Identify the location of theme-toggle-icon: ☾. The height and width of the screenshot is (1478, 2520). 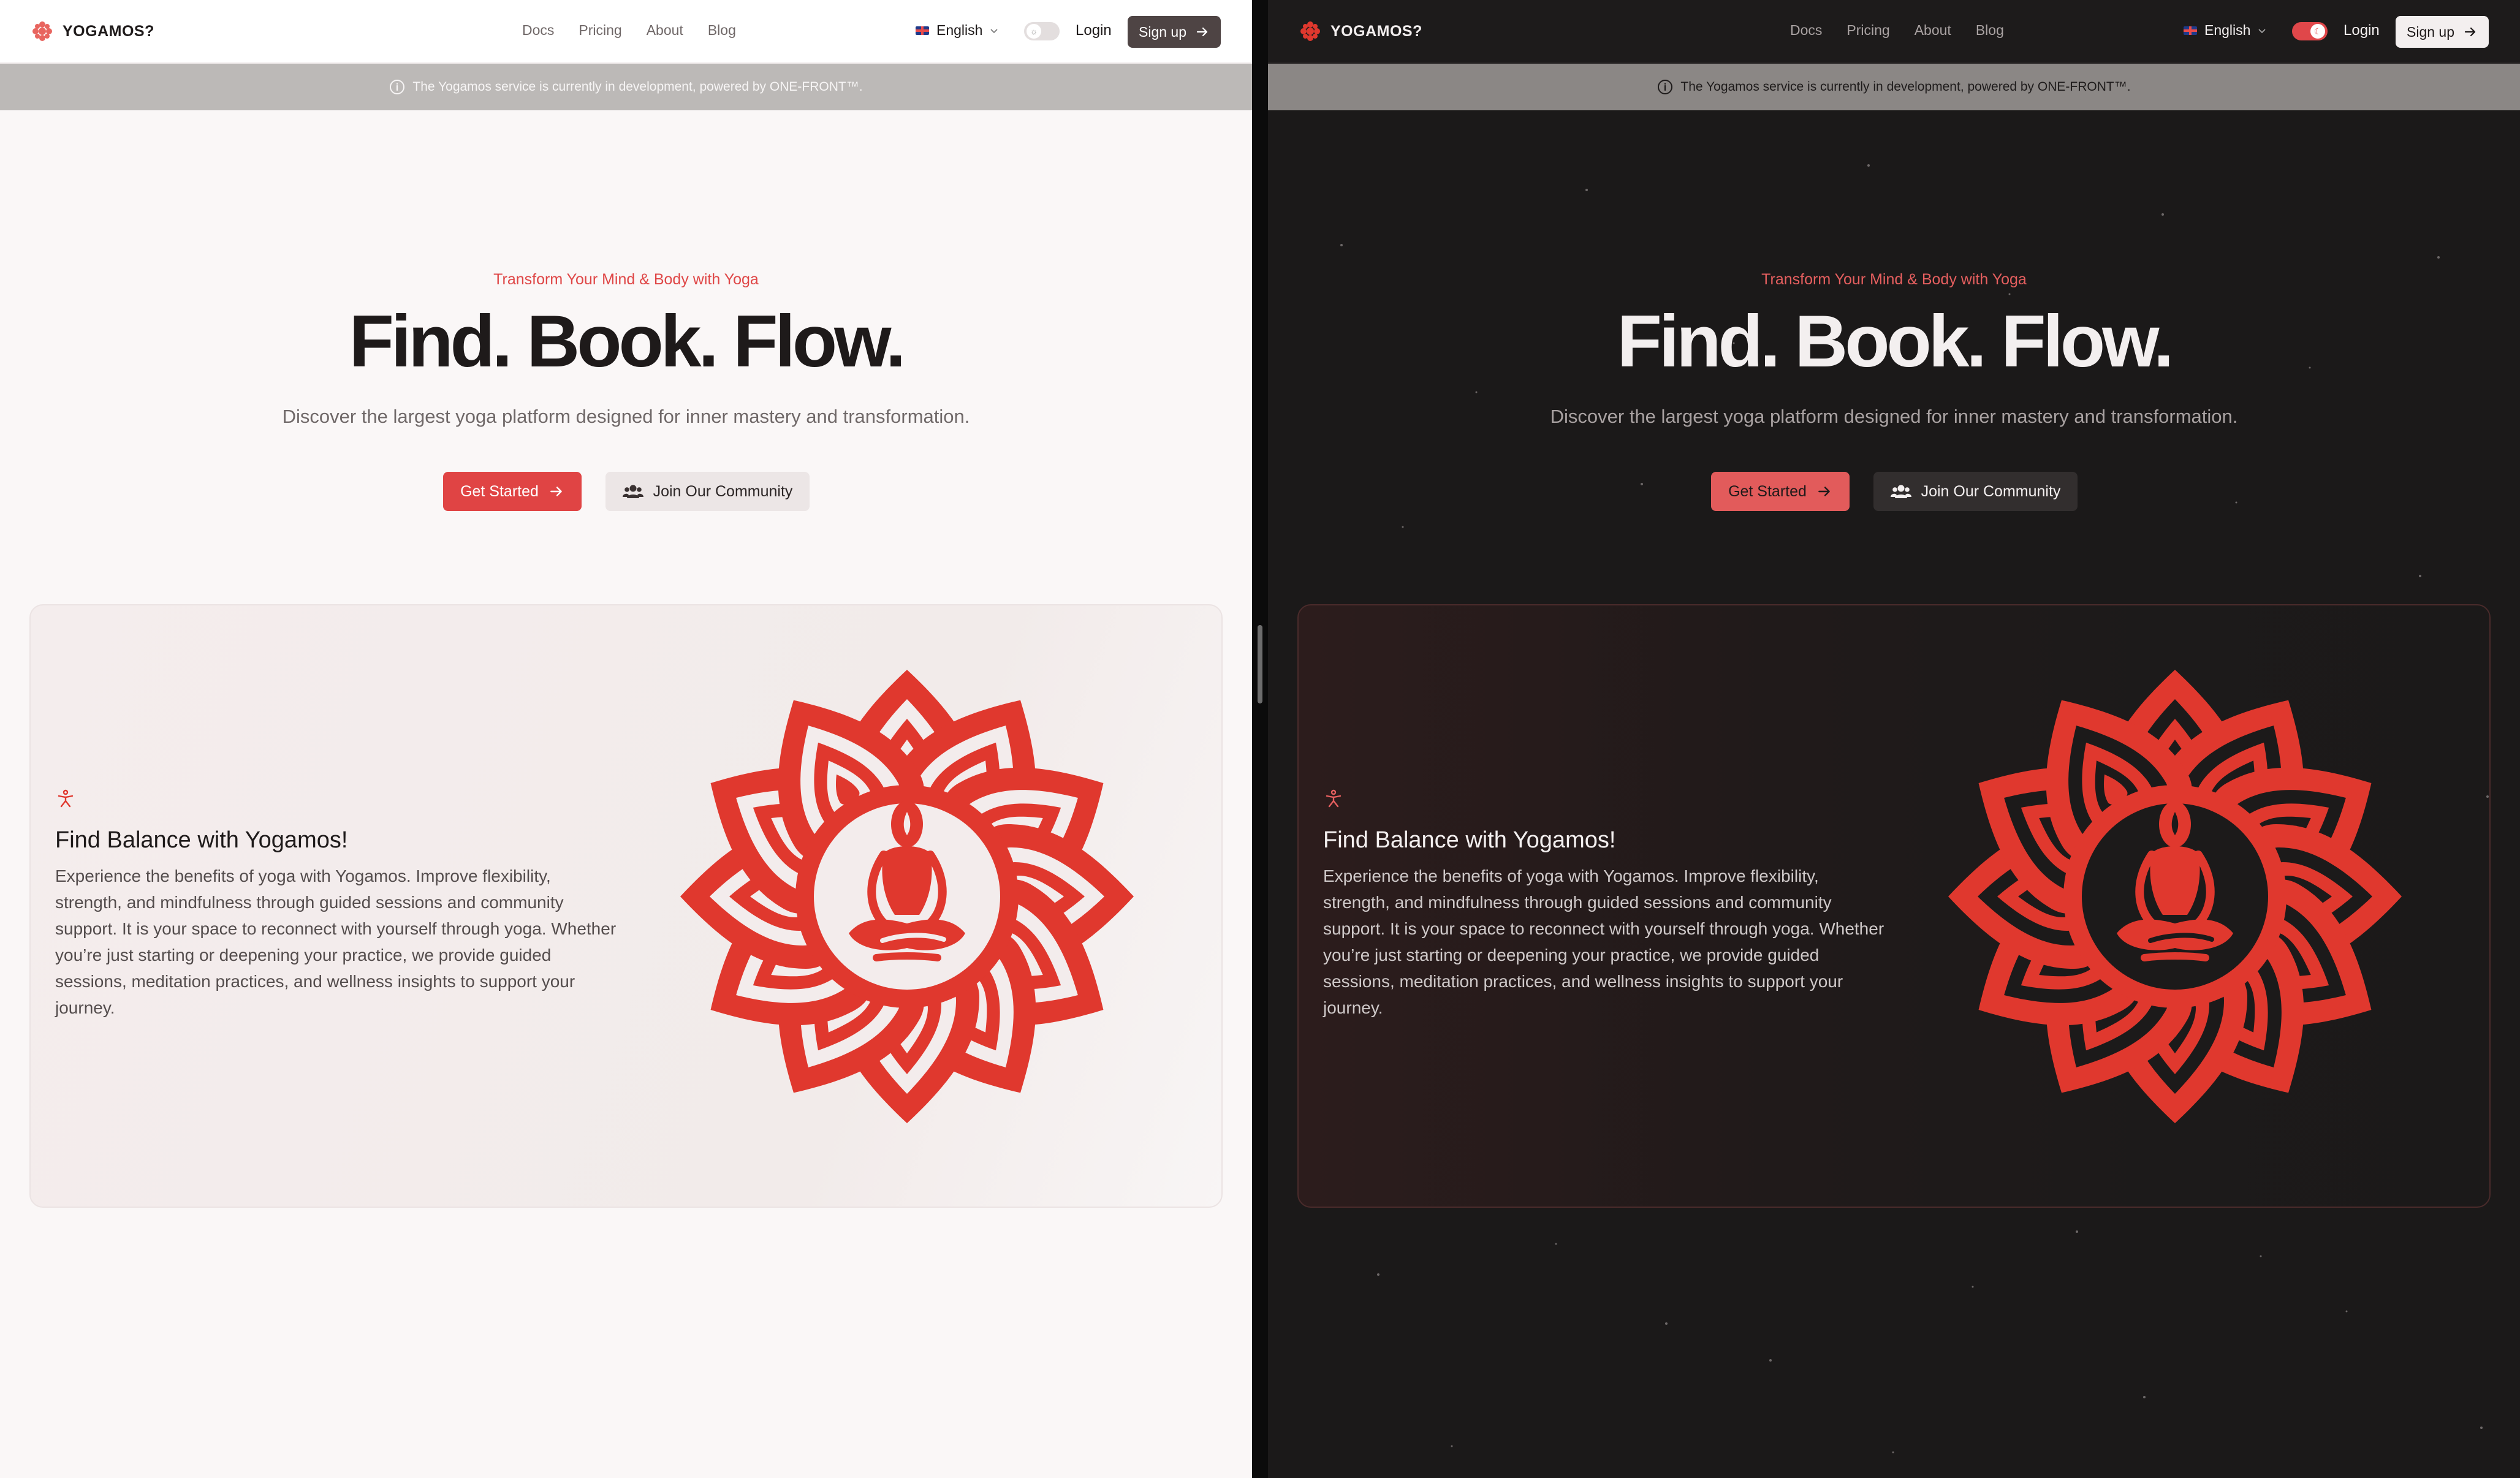
(2317, 32).